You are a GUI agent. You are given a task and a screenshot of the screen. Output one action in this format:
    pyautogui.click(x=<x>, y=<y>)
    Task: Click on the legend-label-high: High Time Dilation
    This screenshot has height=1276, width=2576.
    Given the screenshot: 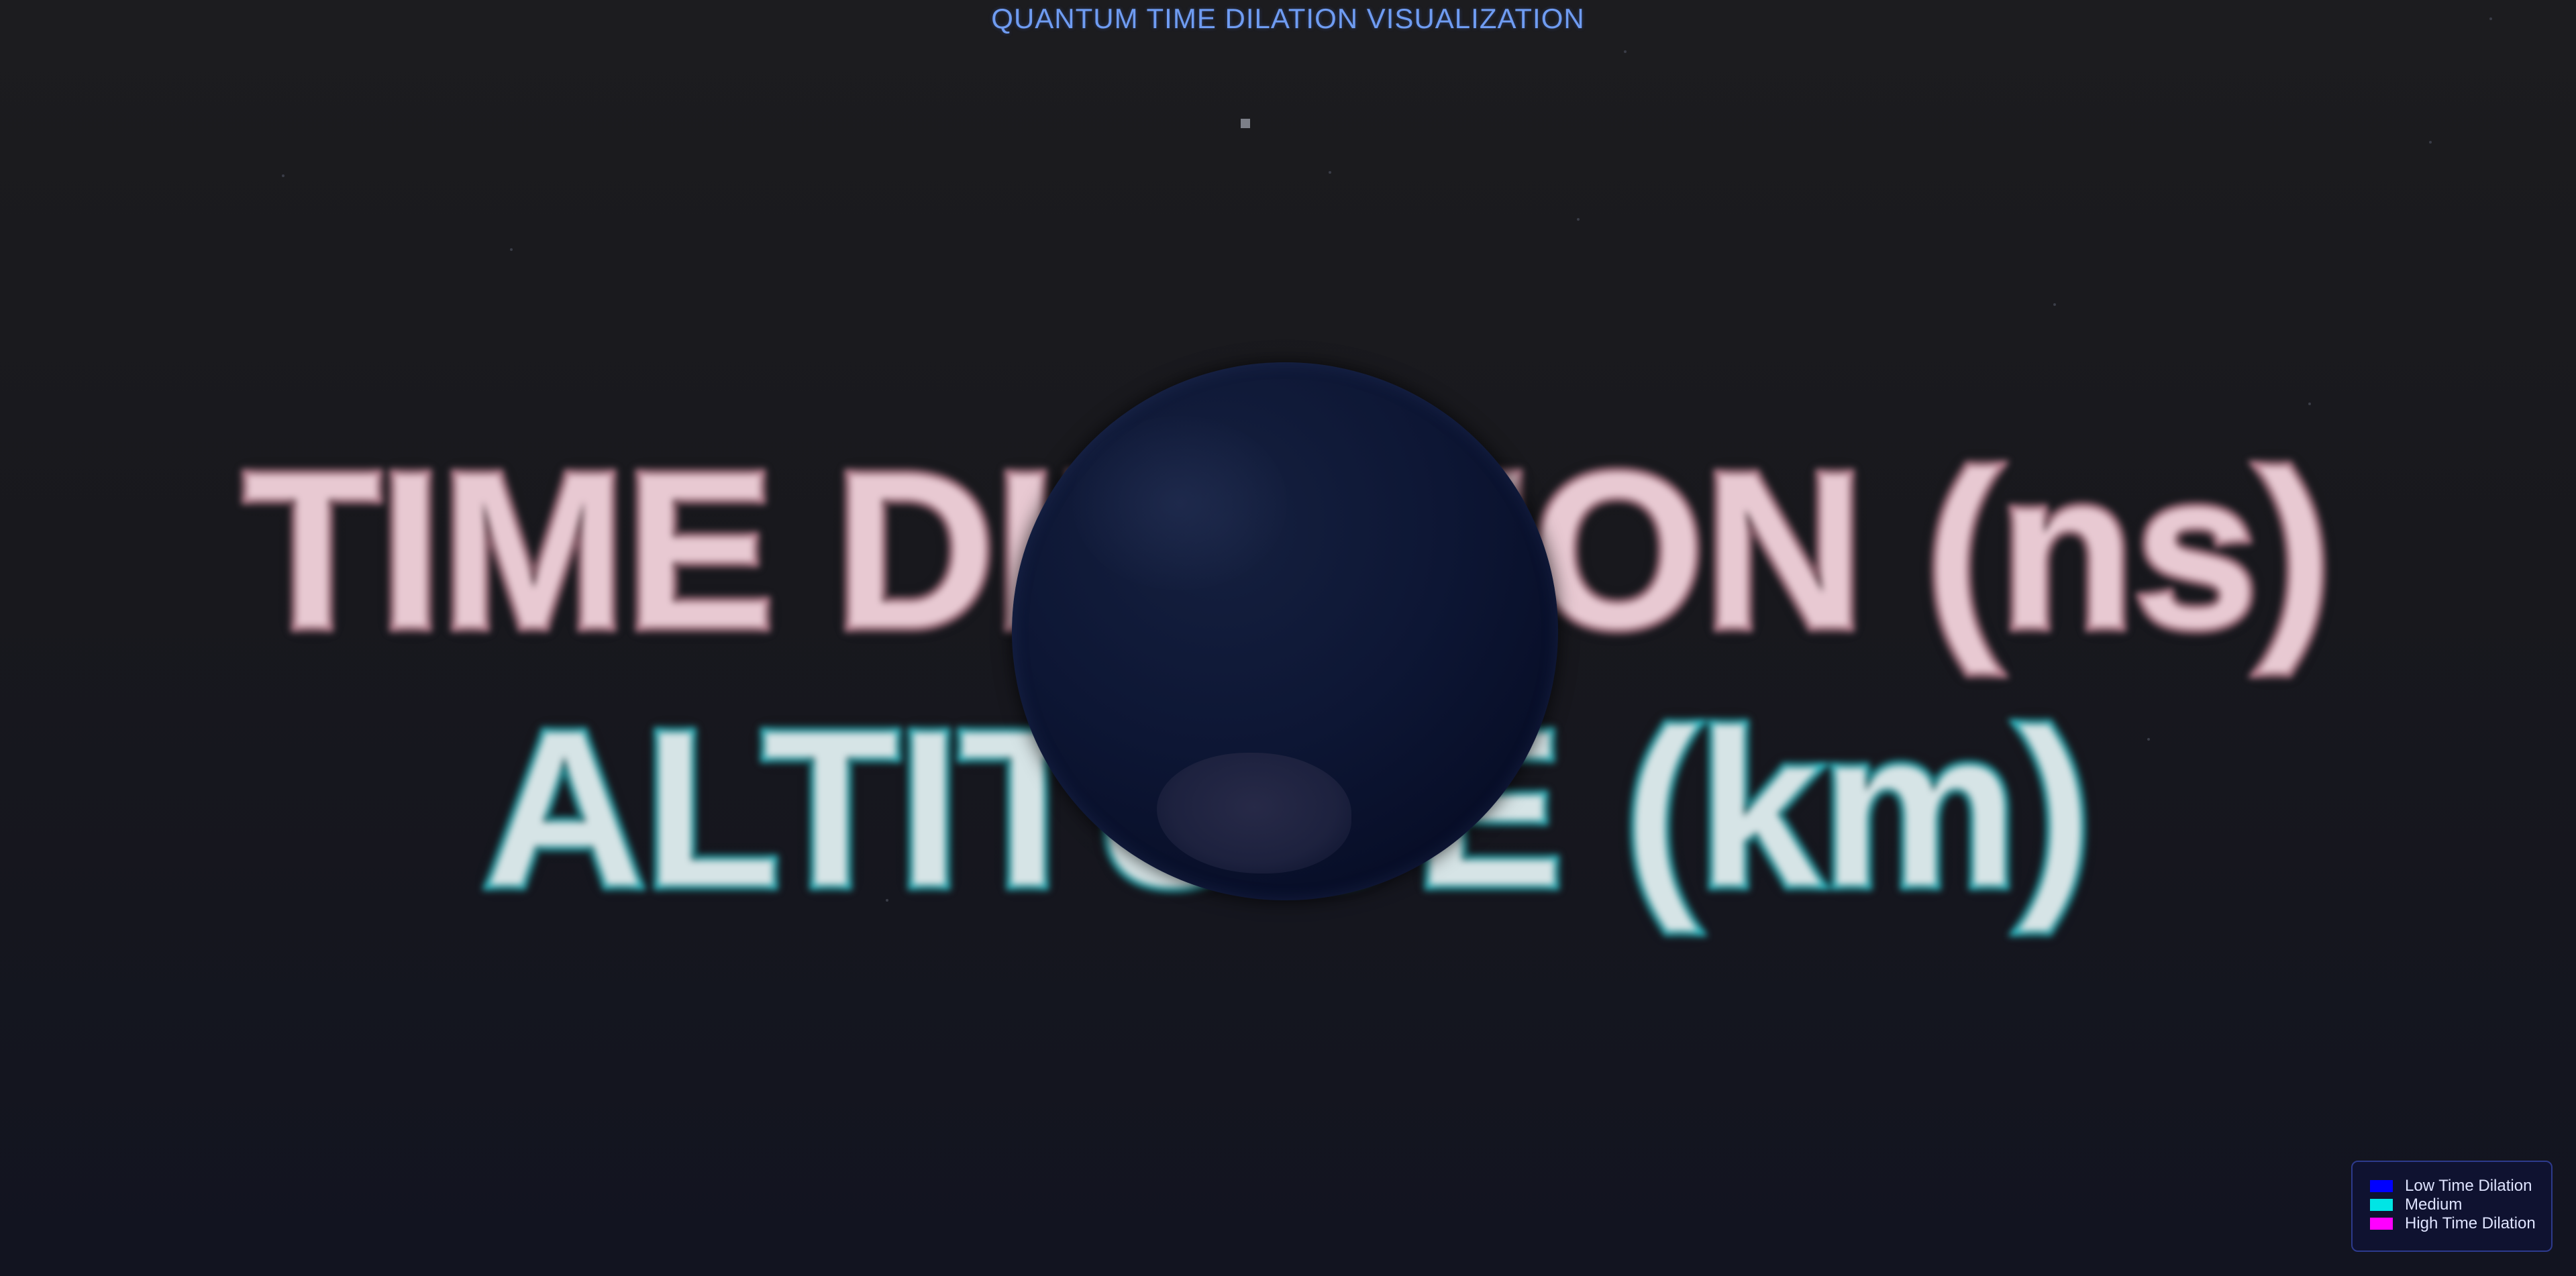 What is the action you would take?
    pyautogui.click(x=2470, y=1223)
    